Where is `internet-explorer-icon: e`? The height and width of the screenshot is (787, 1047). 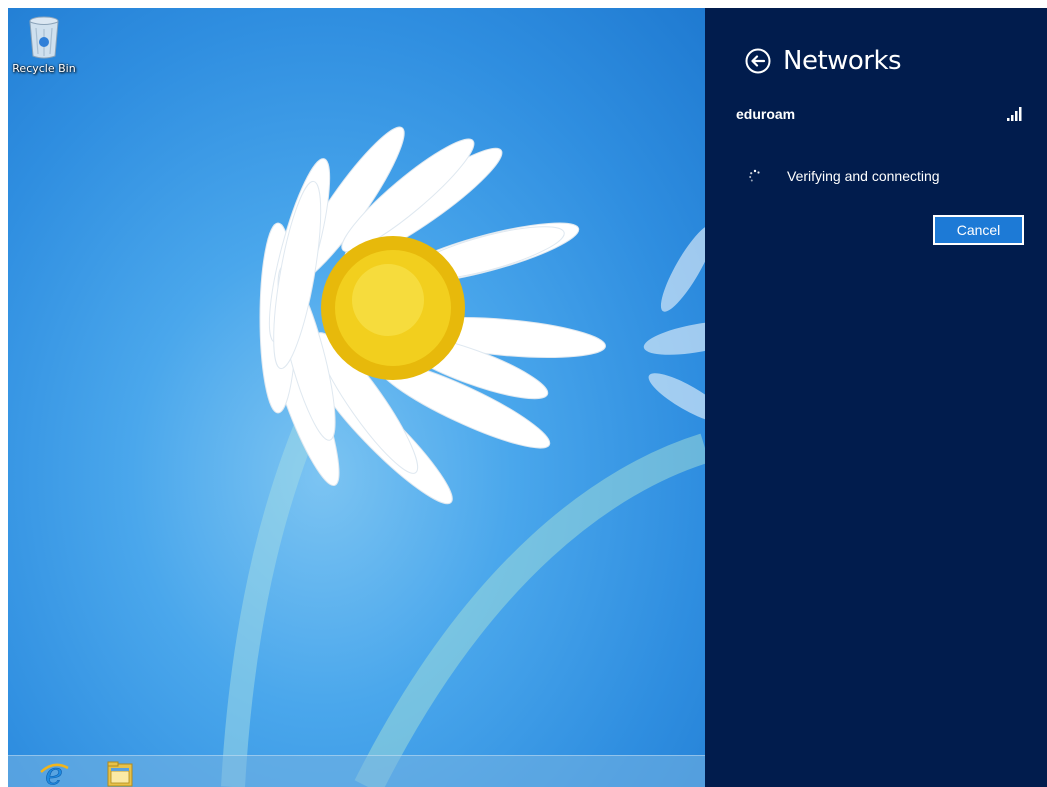 internet-explorer-icon: e is located at coordinates (54, 772).